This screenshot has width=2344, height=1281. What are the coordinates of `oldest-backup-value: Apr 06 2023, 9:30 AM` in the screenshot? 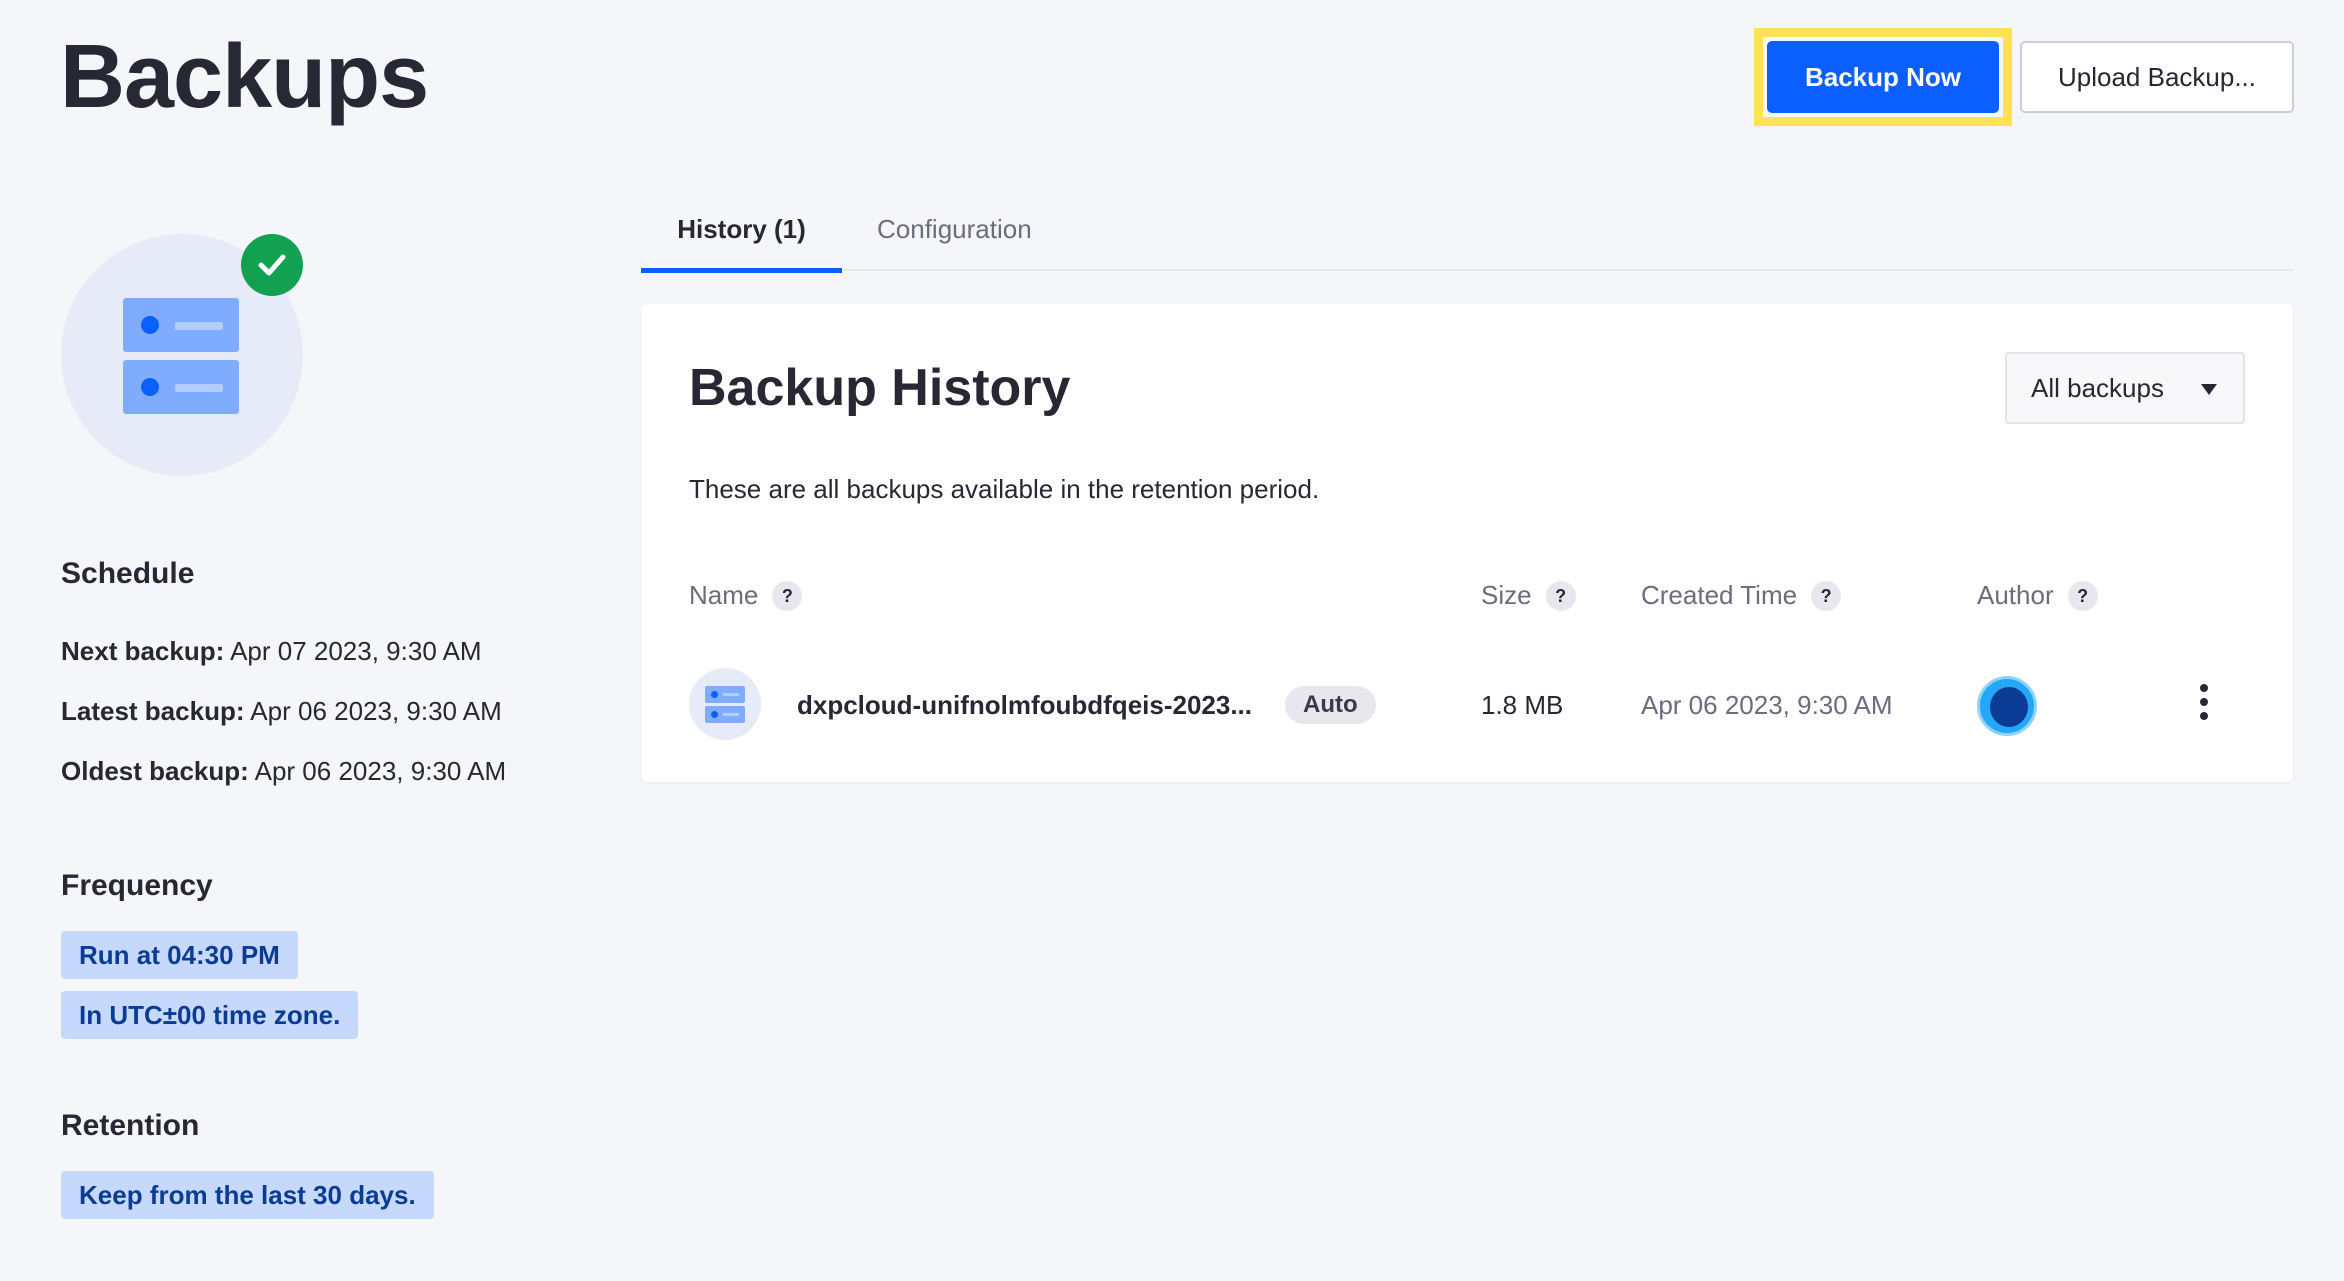 It's located at (380, 771).